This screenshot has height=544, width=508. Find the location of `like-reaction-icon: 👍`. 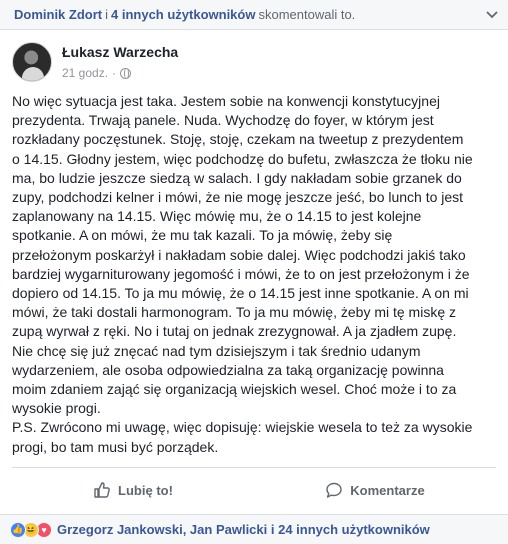

like-reaction-icon: 👍 is located at coordinates (18, 529).